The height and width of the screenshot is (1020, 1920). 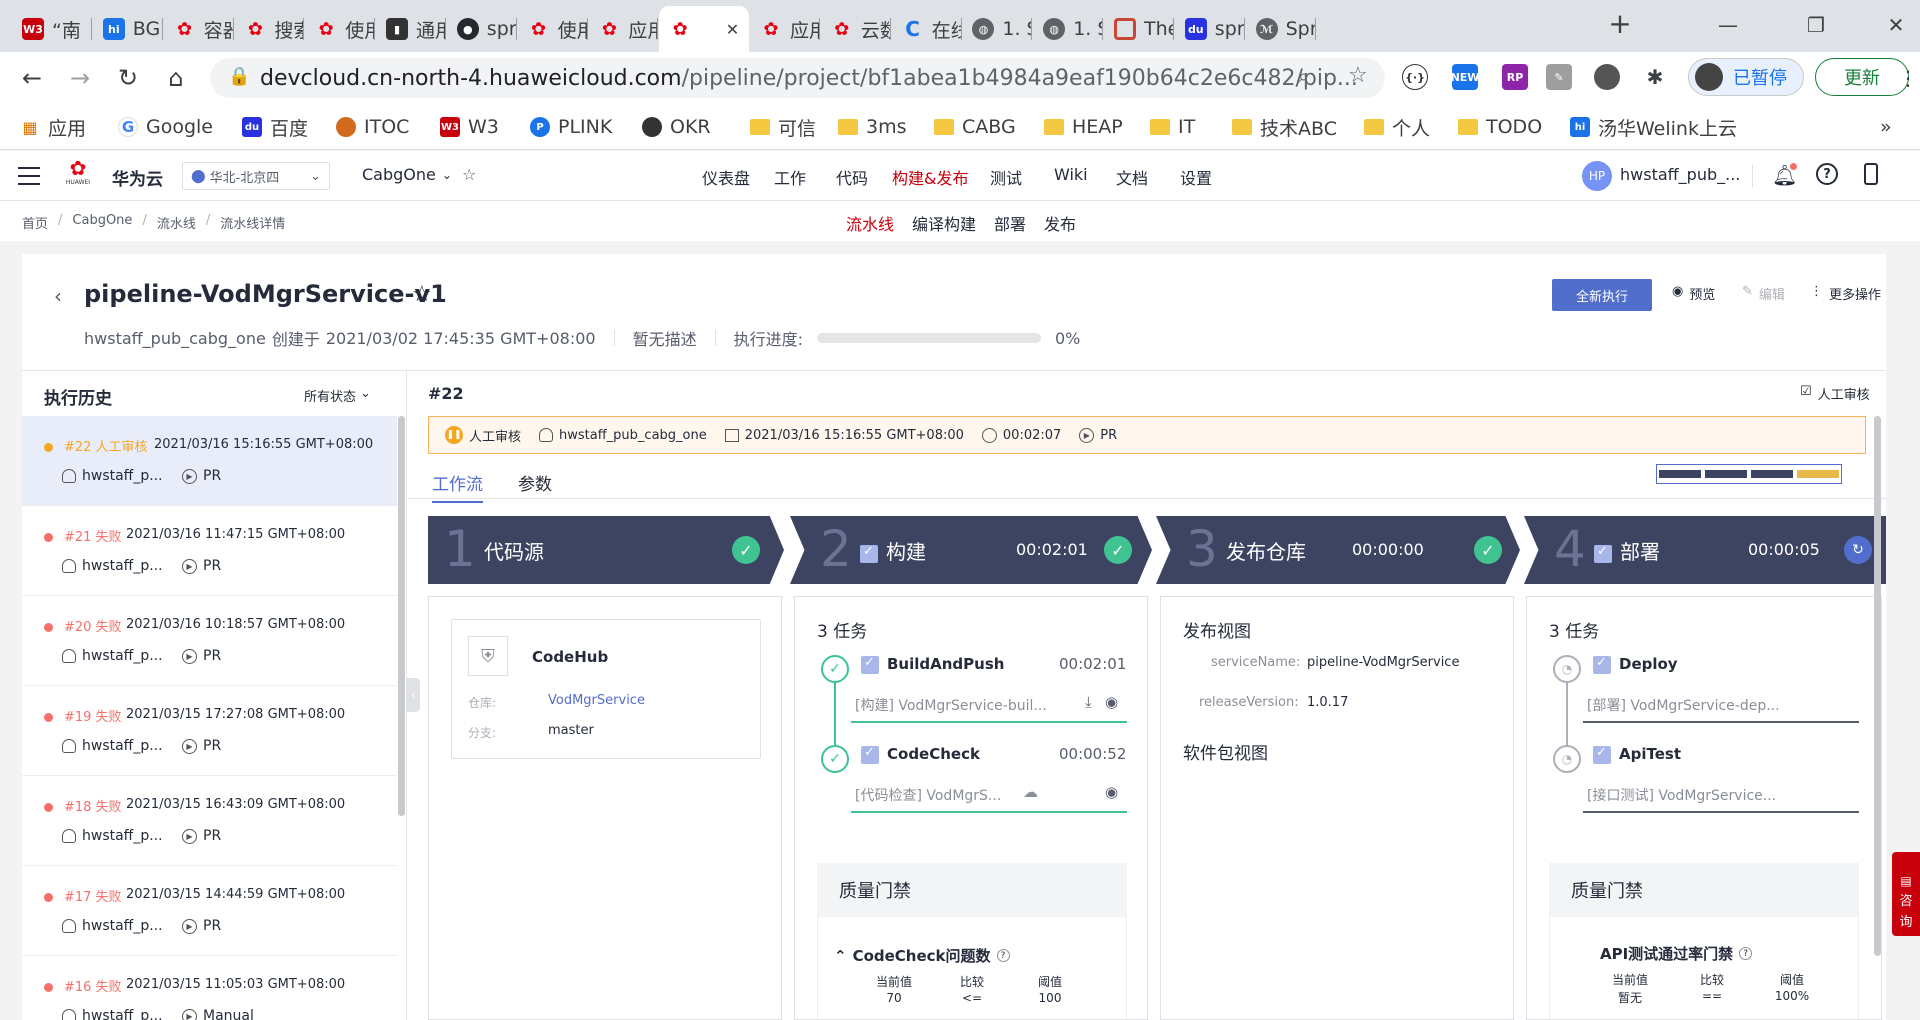 I want to click on extension-json-icon: {·}, so click(x=1415, y=77).